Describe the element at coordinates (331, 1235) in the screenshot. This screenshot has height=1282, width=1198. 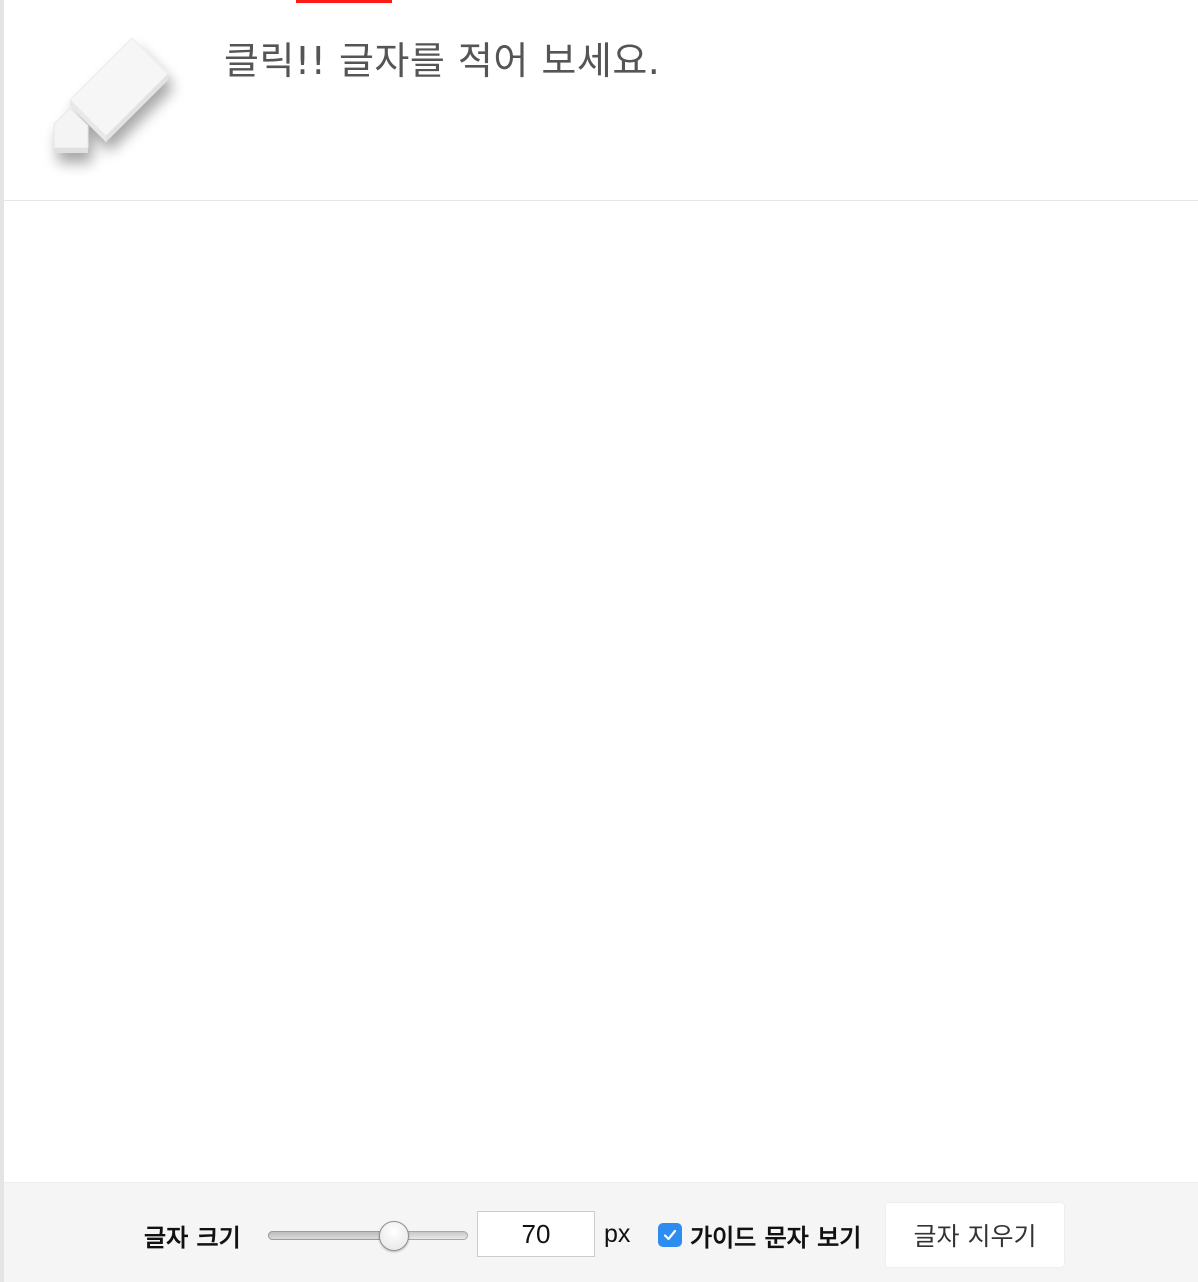
I see `slider-fill` at that location.